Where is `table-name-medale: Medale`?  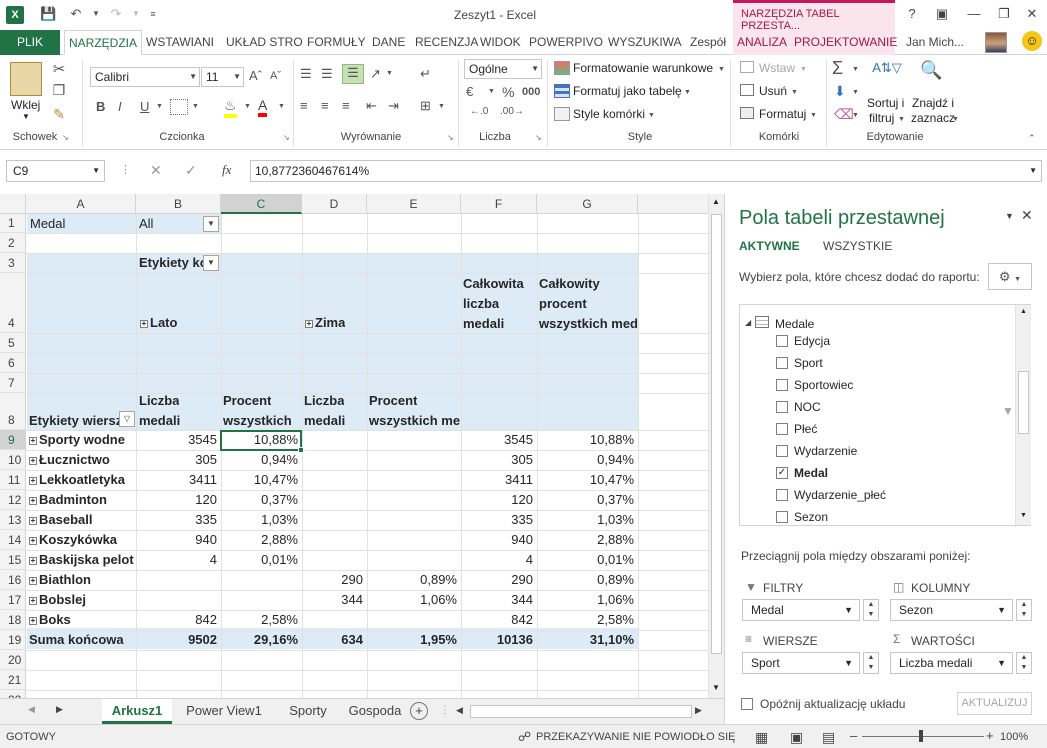 table-name-medale: Medale is located at coordinates (794, 324).